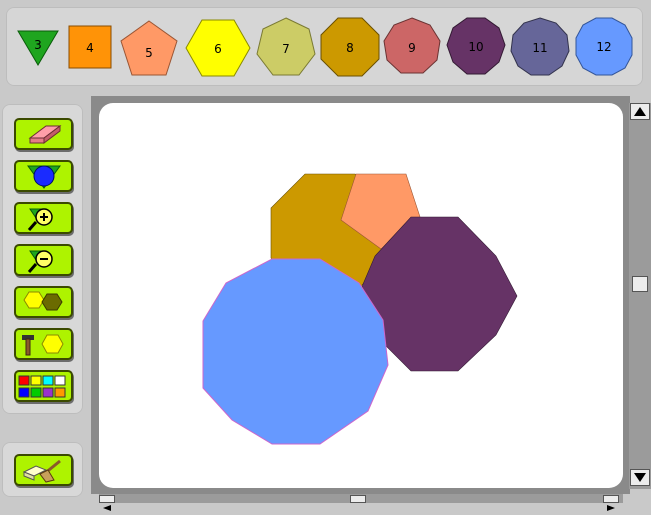 This screenshot has height=515, width=651. I want to click on color-palette-icon, so click(42, 386).